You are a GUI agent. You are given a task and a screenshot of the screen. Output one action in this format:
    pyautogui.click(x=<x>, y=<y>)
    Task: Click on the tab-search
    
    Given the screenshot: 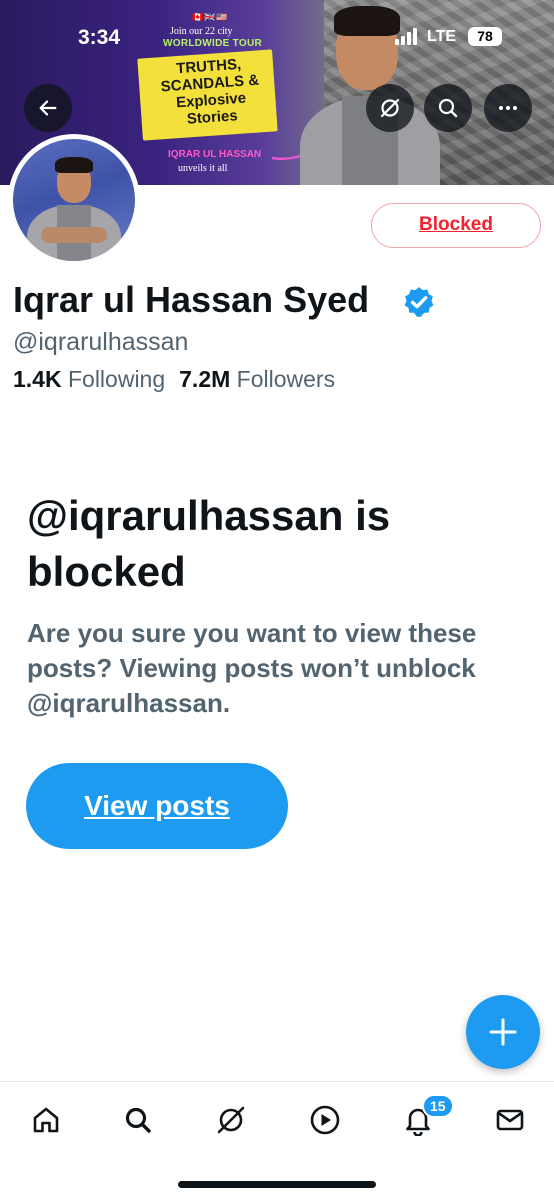 What is the action you would take?
    pyautogui.click(x=138, y=1120)
    